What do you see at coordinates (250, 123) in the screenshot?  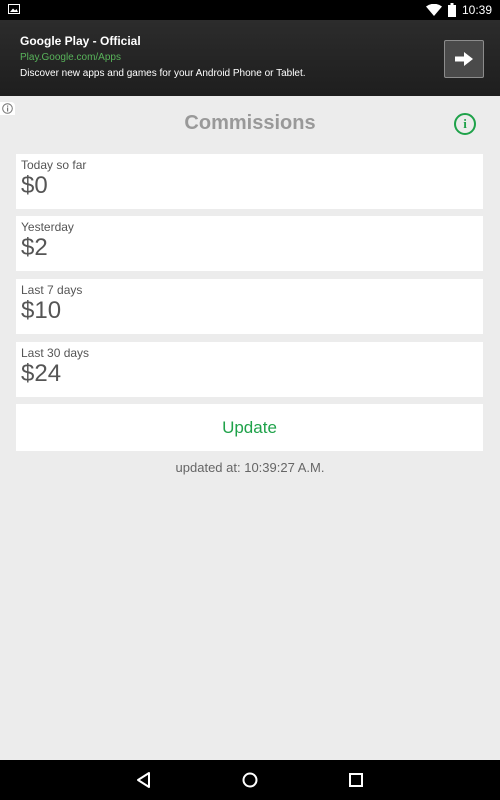 I see `page-title: Commissions` at bounding box center [250, 123].